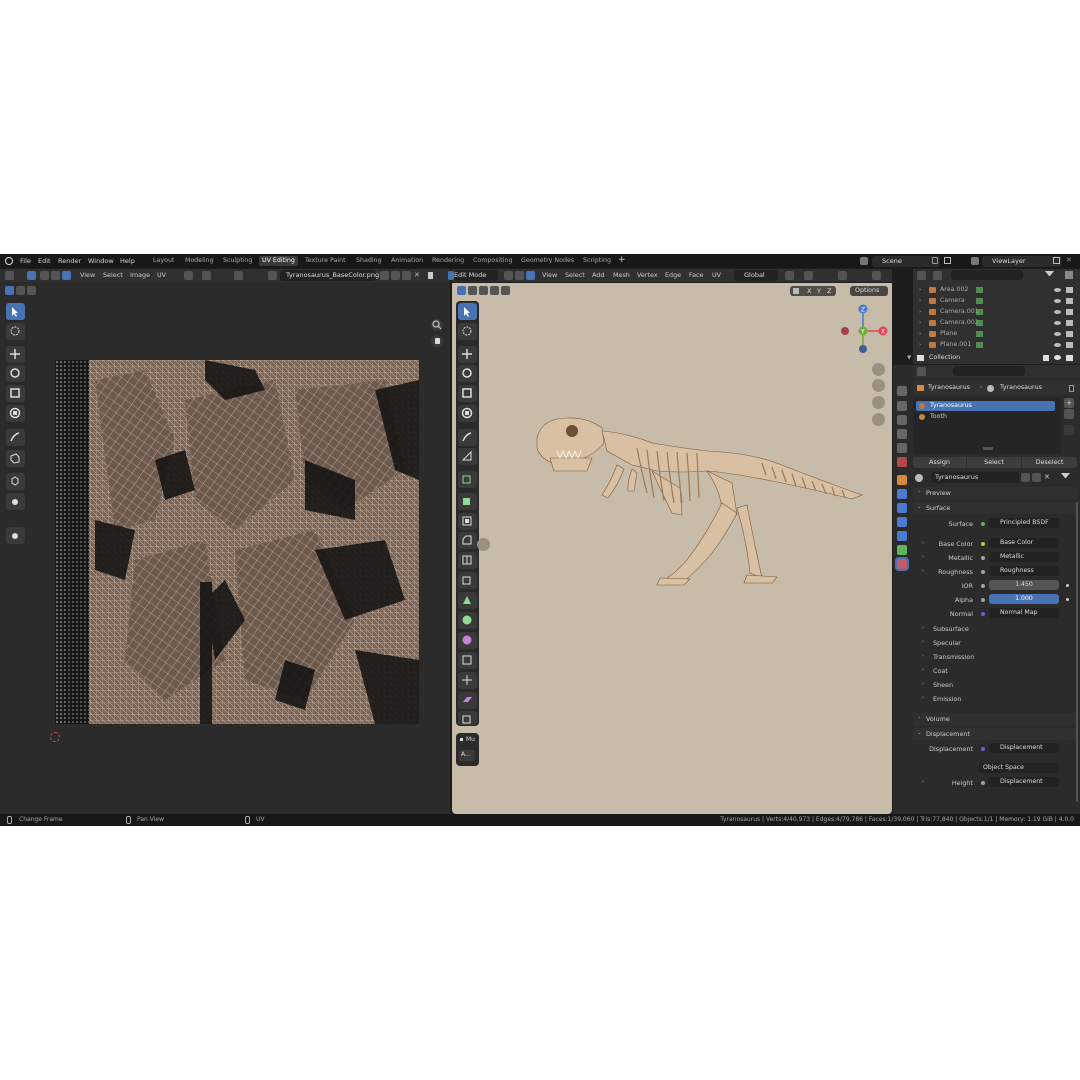 The width and height of the screenshot is (1080, 1080). Describe the element at coordinates (483, 544) in the screenshot. I see `region-toggle-icon` at that location.